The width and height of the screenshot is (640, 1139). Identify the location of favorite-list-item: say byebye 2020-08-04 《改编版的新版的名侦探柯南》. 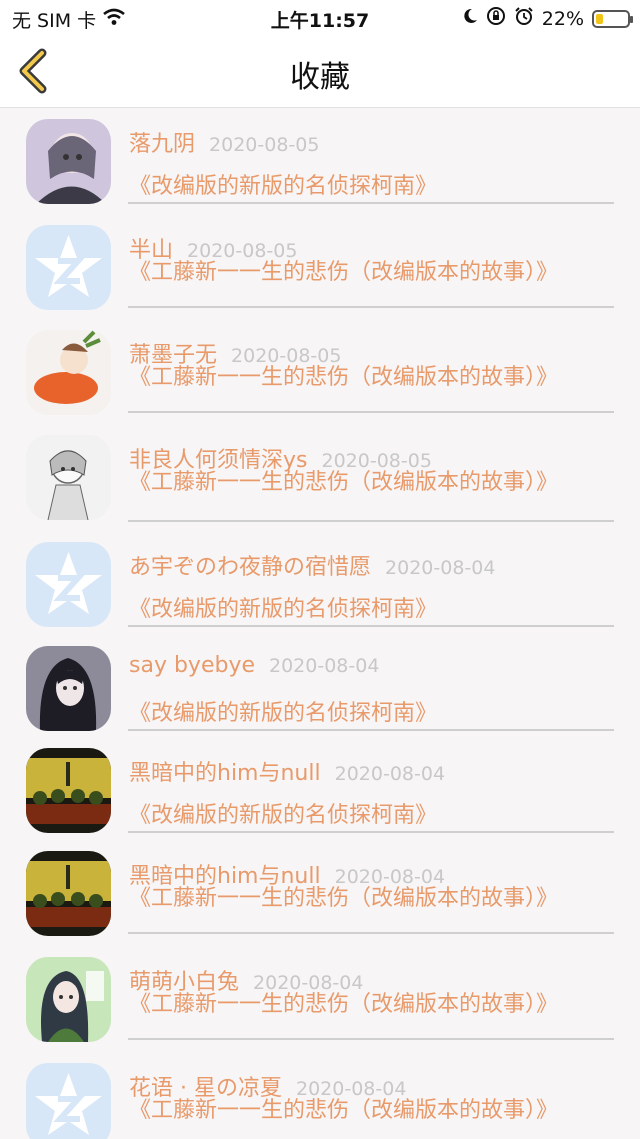
(320, 688).